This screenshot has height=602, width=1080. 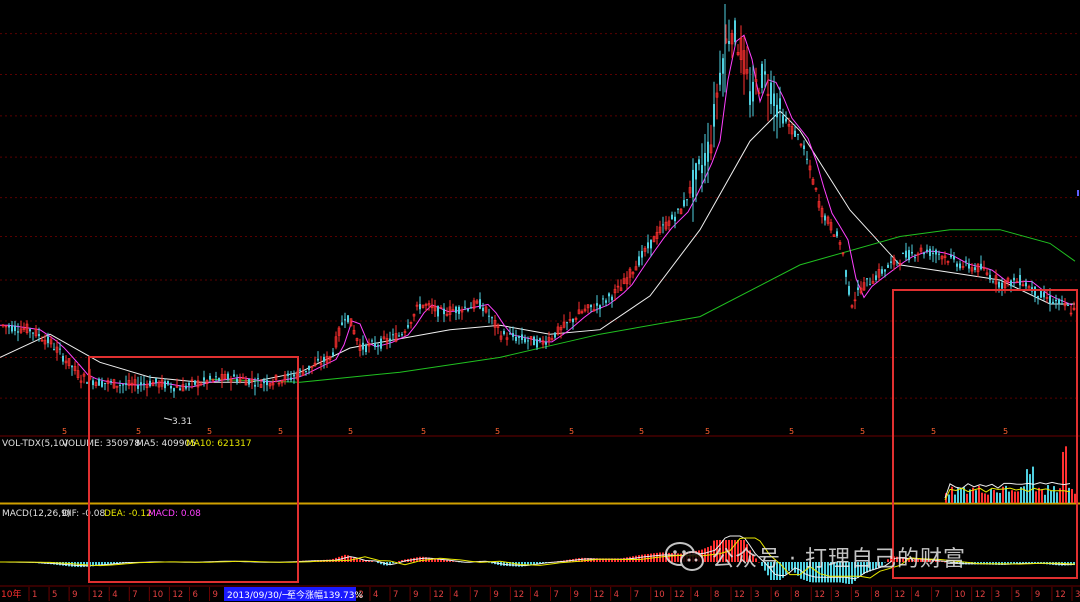 I want to click on macd-panel, so click(x=538, y=559).